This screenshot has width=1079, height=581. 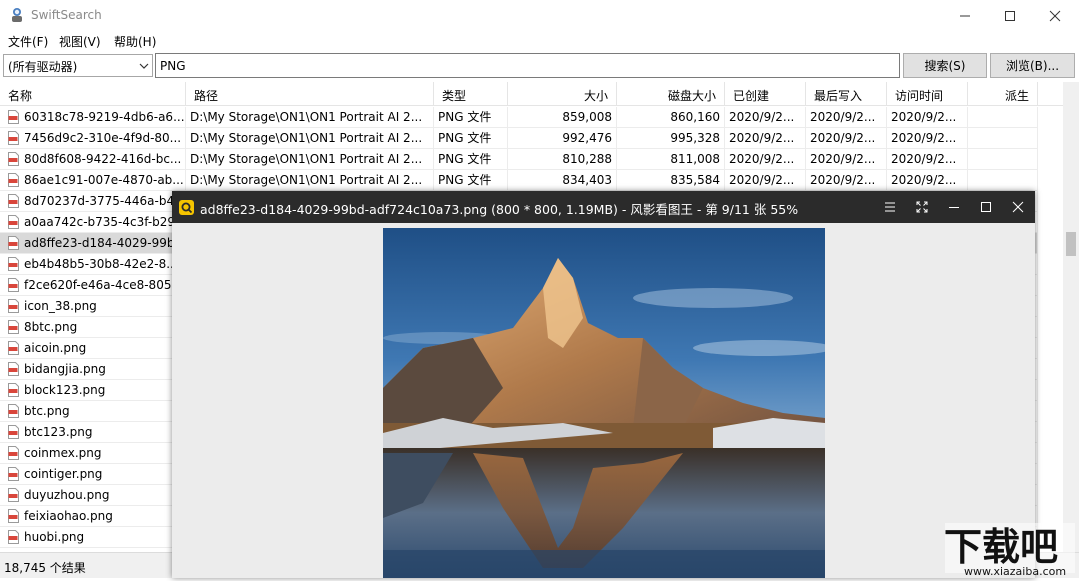 I want to click on app-title: SwiftSearch, so click(x=66, y=15).